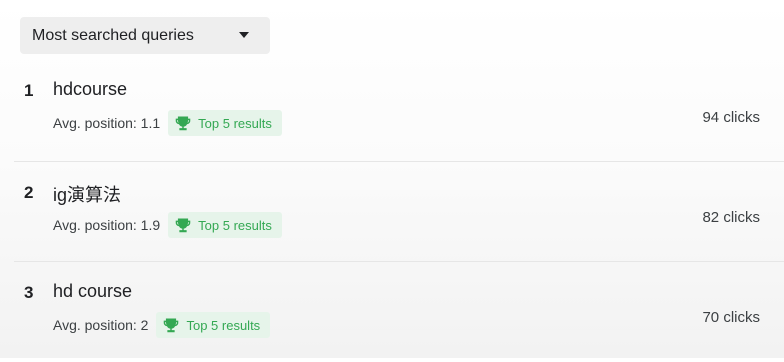 Image resolution: width=784 pixels, height=362 pixels. I want to click on query-filter-dropdown: Most searched queries, so click(145, 35).